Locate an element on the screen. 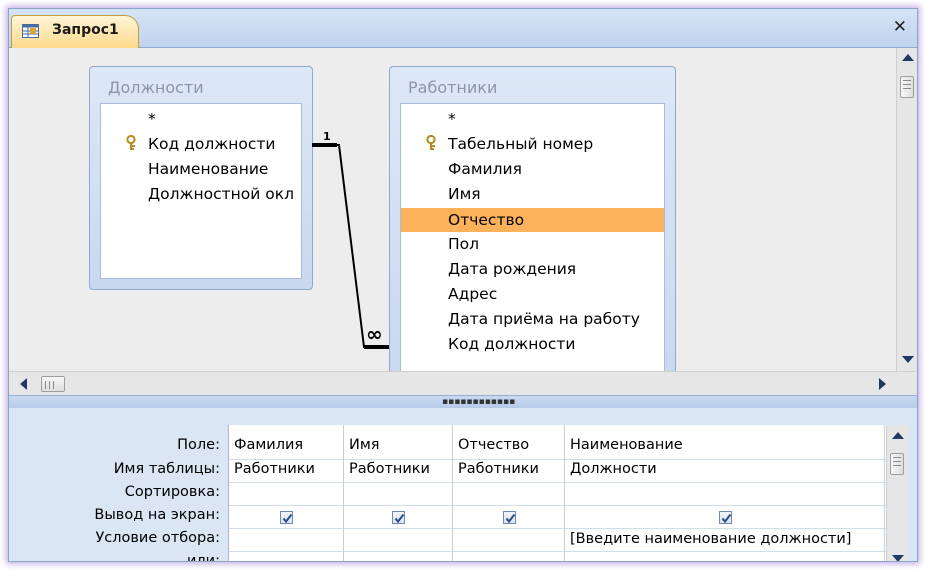  relationship-many-label: ∞ is located at coordinates (374, 334).